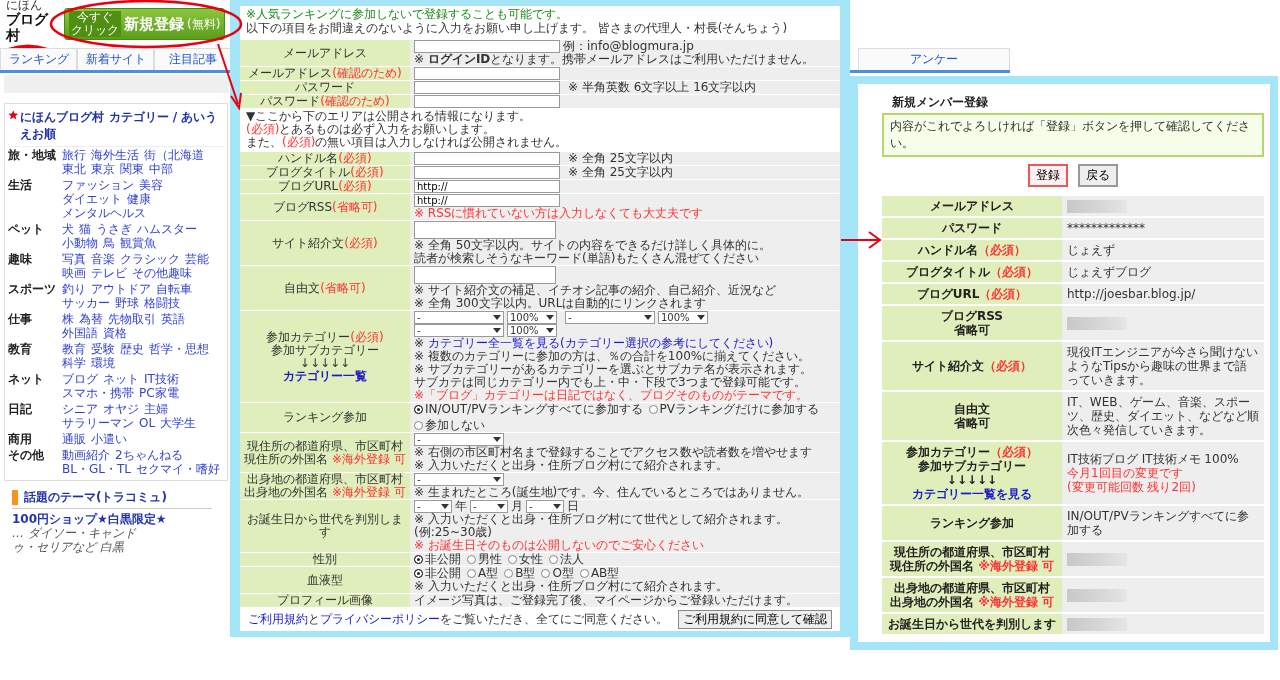  What do you see at coordinates (98, 393) in the screenshot?
I see `category-link: スマホ・携帯` at bounding box center [98, 393].